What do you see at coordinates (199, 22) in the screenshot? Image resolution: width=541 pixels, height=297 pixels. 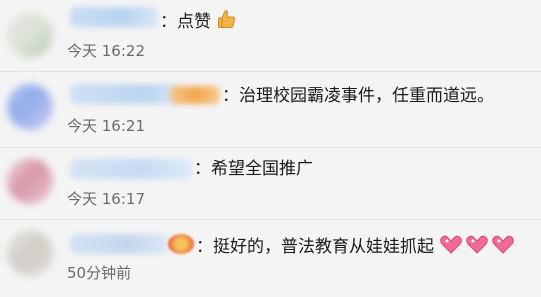 I see `comment-text: ：点赞` at bounding box center [199, 22].